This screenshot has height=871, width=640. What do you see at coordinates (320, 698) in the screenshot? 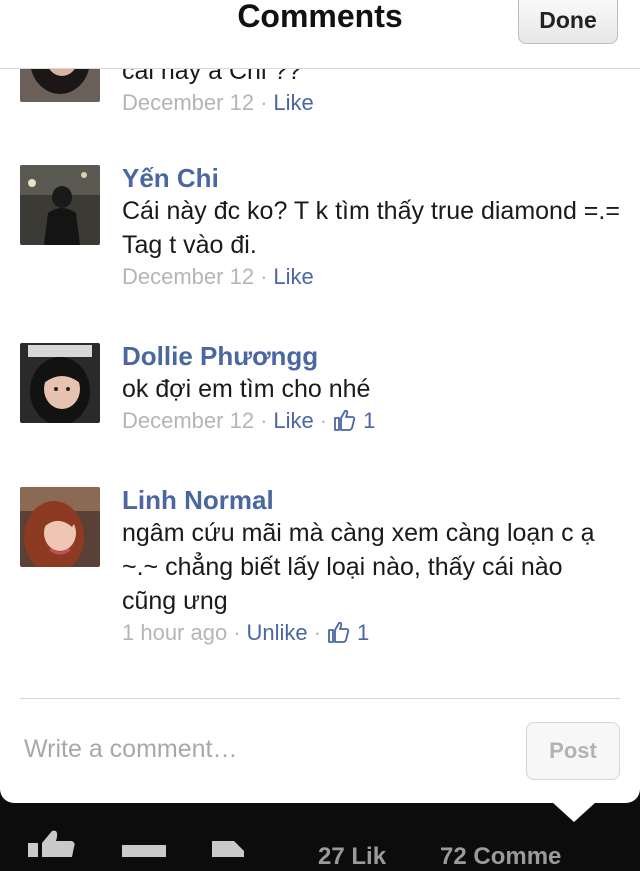
I see `divider` at bounding box center [320, 698].